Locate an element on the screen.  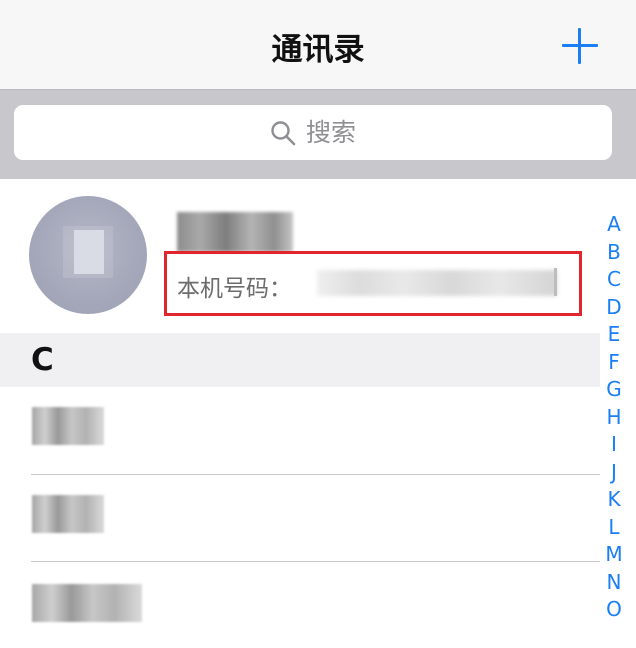
index-letter-h: H is located at coordinates (614, 418).